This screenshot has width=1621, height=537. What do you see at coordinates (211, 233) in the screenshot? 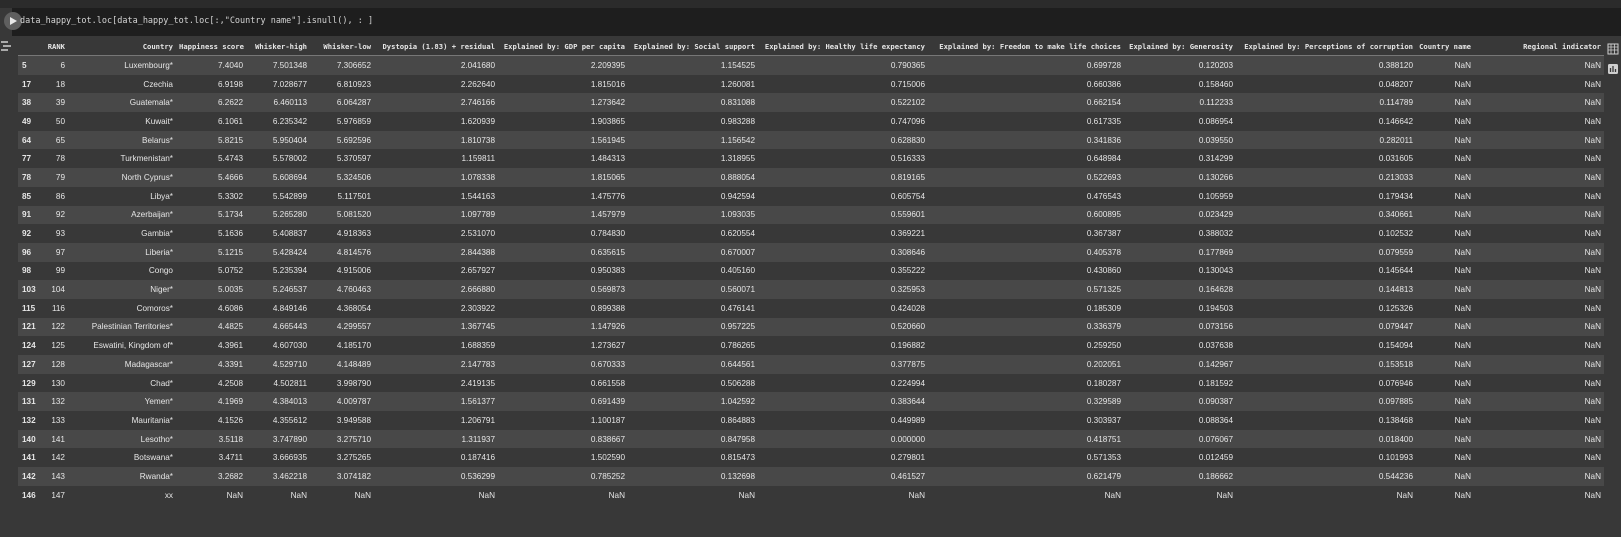
I see `table-cell: 5.1636` at bounding box center [211, 233].